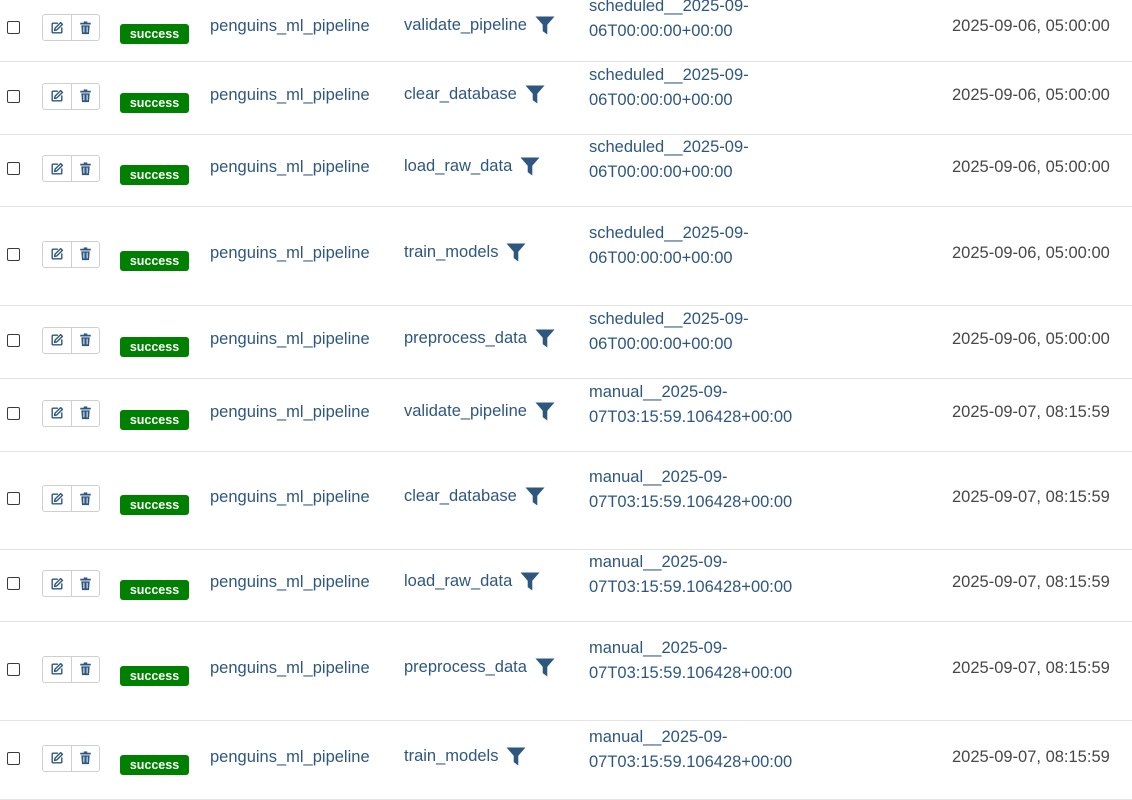 The image size is (1132, 800). What do you see at coordinates (1031, 167) in the screenshot?
I see `logical-date: 2025-09-06, 05:00:00` at bounding box center [1031, 167].